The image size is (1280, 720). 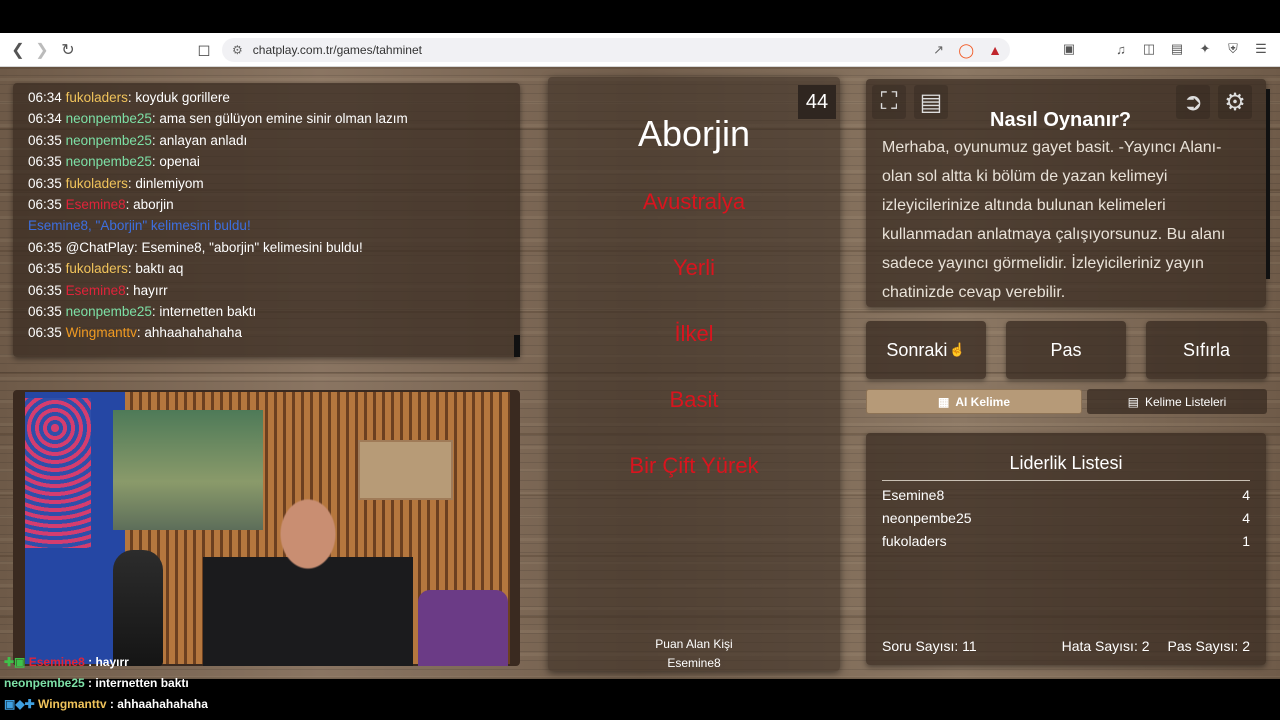 What do you see at coordinates (101, 332) in the screenshot?
I see `chat-username: Wingmanttv` at bounding box center [101, 332].